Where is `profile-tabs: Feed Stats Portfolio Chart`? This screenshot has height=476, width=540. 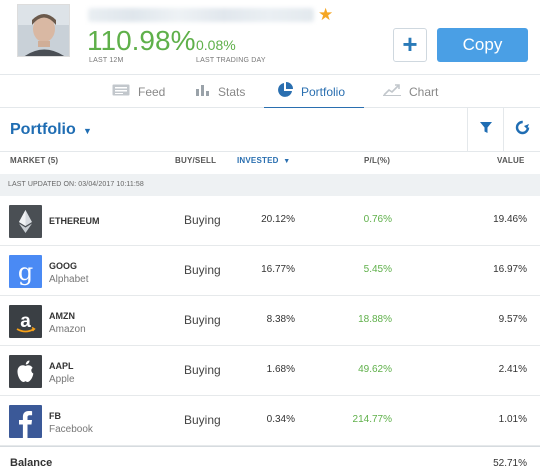 profile-tabs: Feed Stats Portfolio Chart is located at coordinates (270, 91).